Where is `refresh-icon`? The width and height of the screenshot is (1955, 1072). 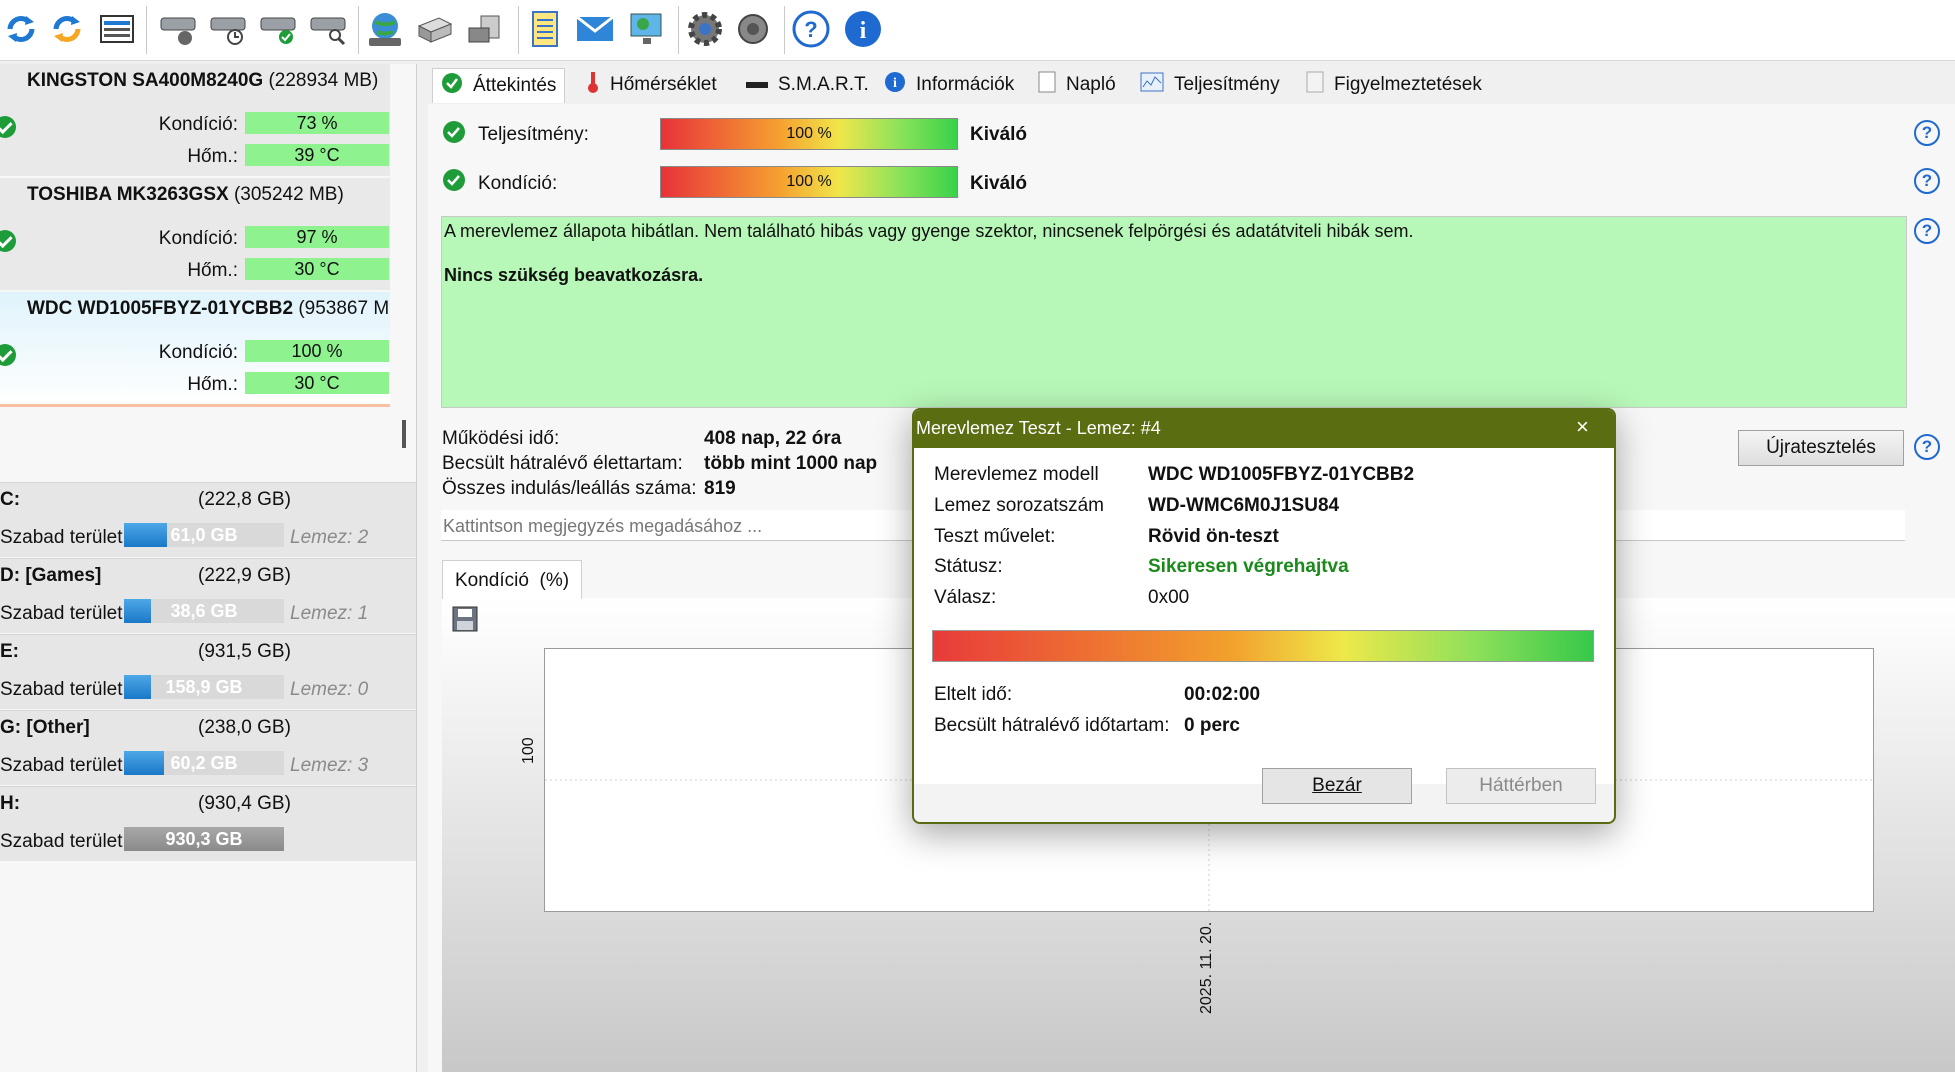 refresh-icon is located at coordinates (21, 29).